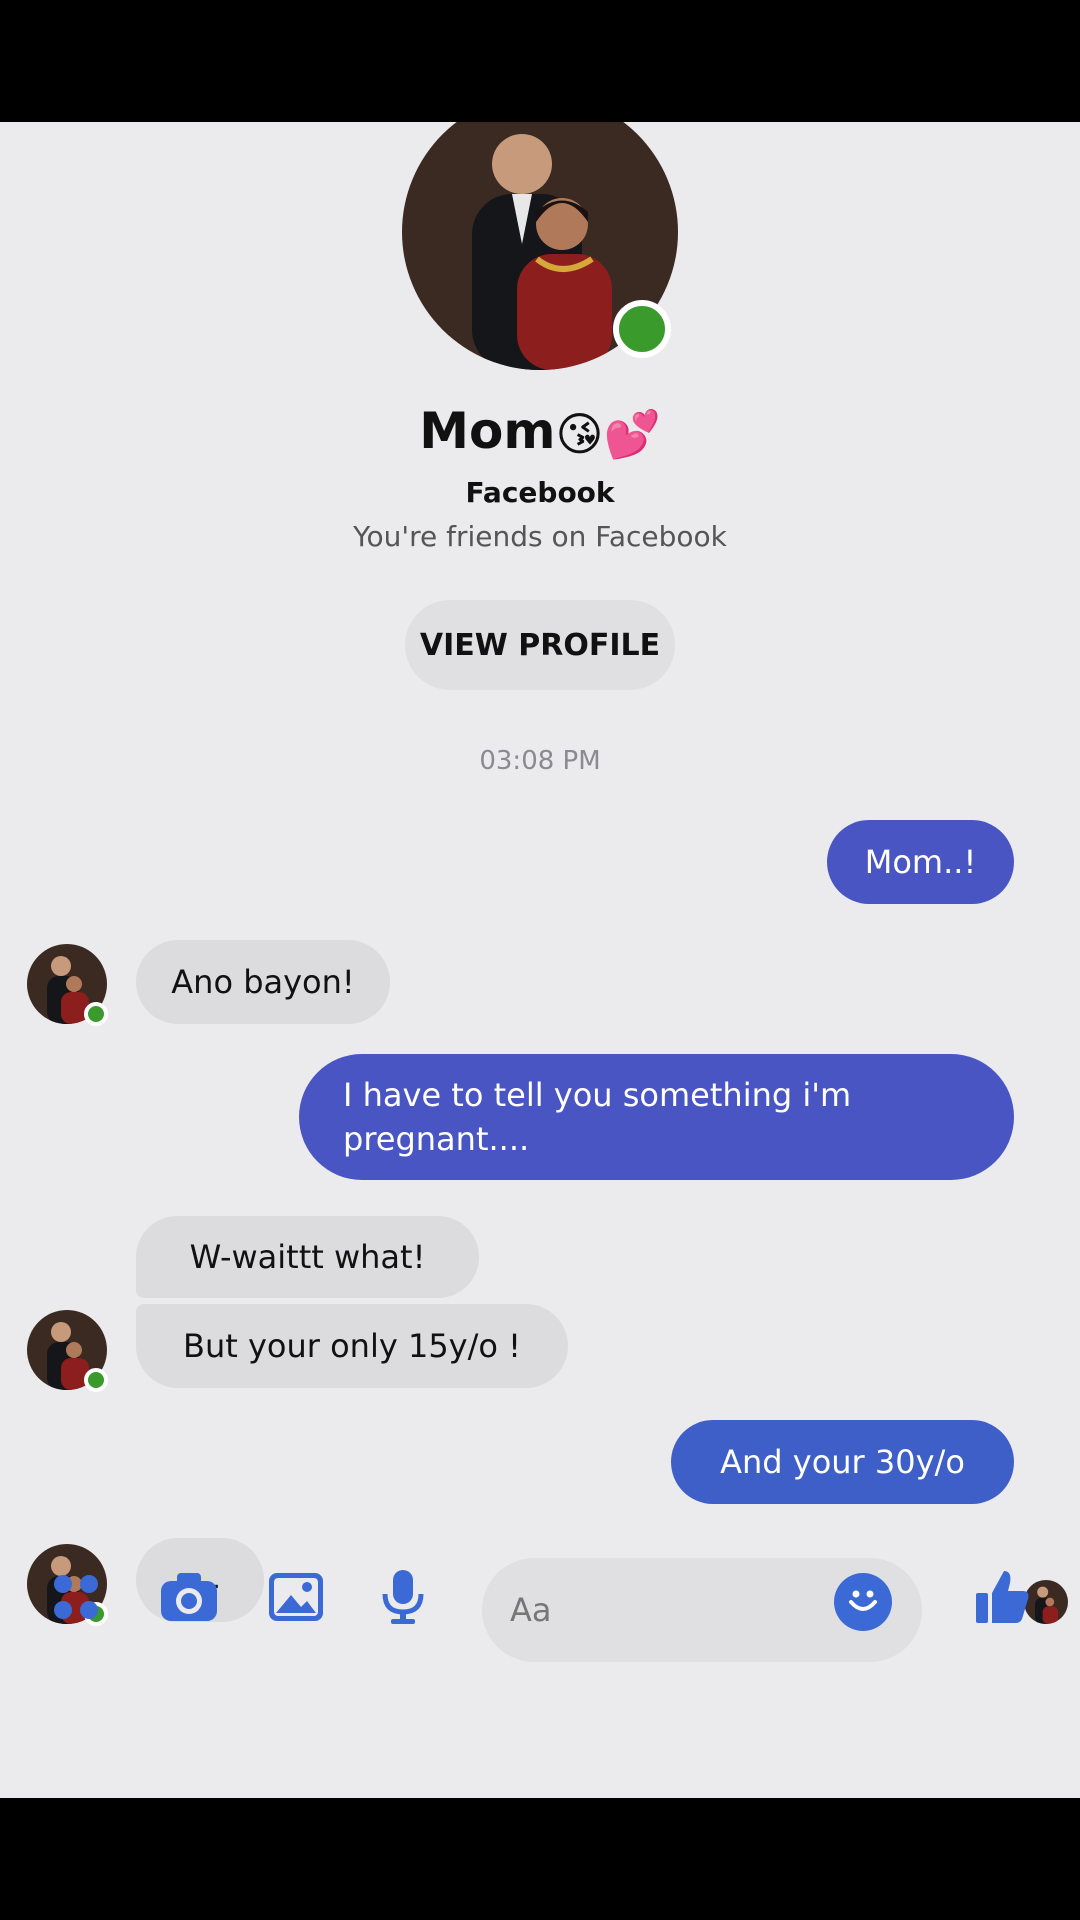 The height and width of the screenshot is (1920, 1080). What do you see at coordinates (487, 431) in the screenshot?
I see `contact-name-text: Mom` at bounding box center [487, 431].